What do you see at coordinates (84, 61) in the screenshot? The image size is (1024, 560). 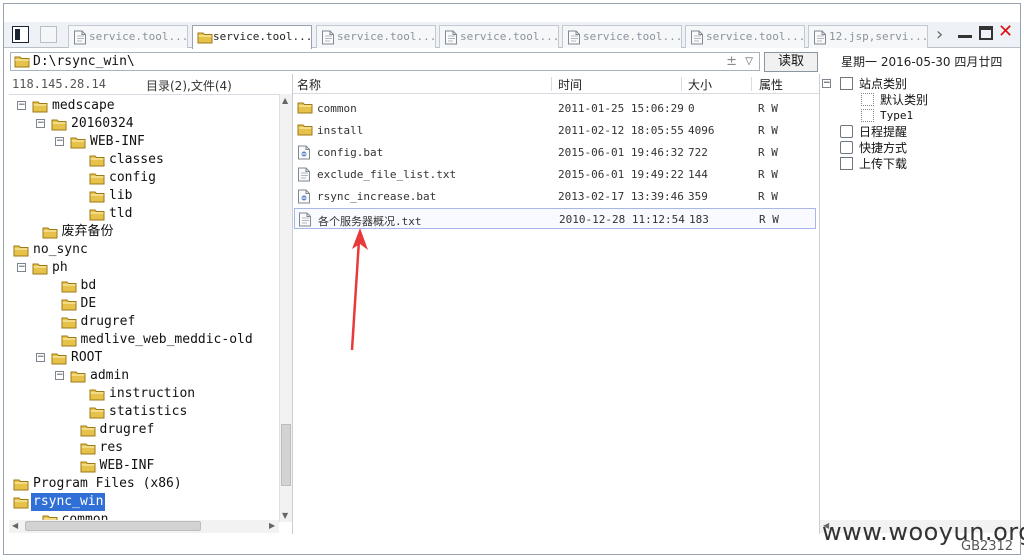 I see `address-path: D:\rsync_win\` at bounding box center [84, 61].